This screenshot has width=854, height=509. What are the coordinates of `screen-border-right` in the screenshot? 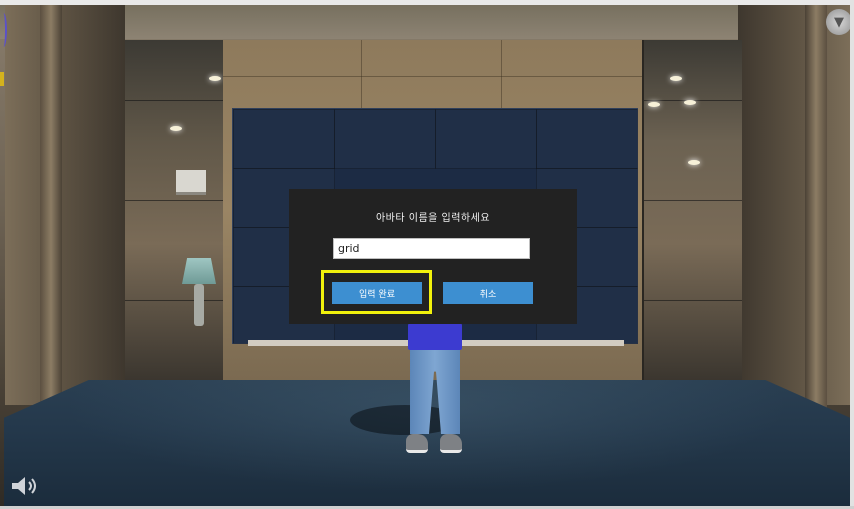 It's located at (852, 254).